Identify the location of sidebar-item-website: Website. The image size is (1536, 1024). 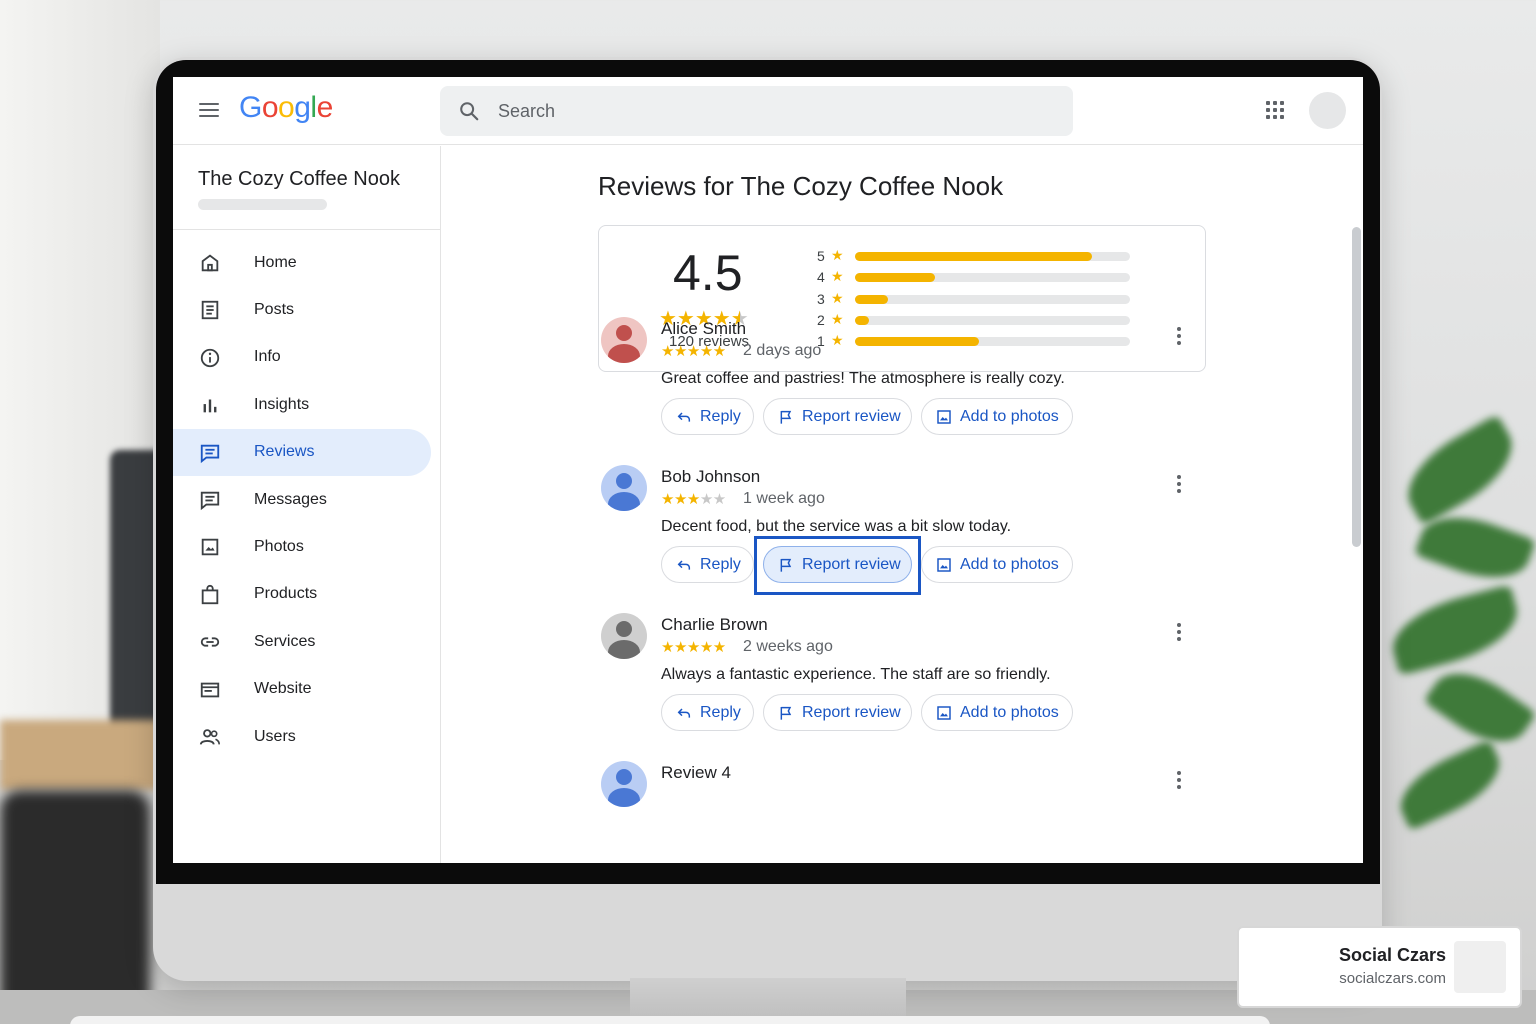
(307, 689).